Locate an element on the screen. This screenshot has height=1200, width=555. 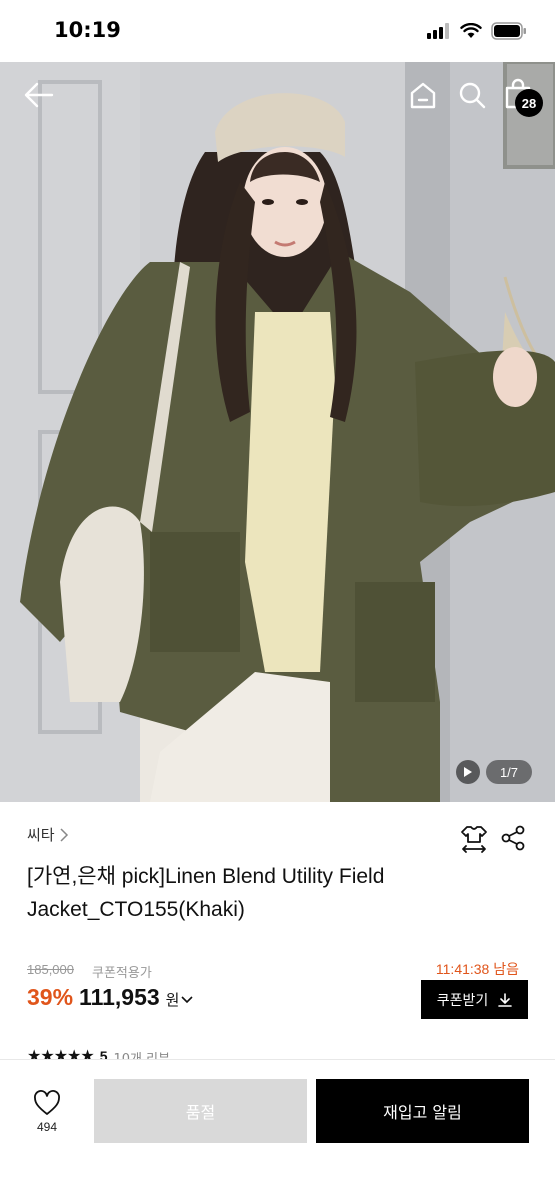
play-icon is located at coordinates (468, 772).